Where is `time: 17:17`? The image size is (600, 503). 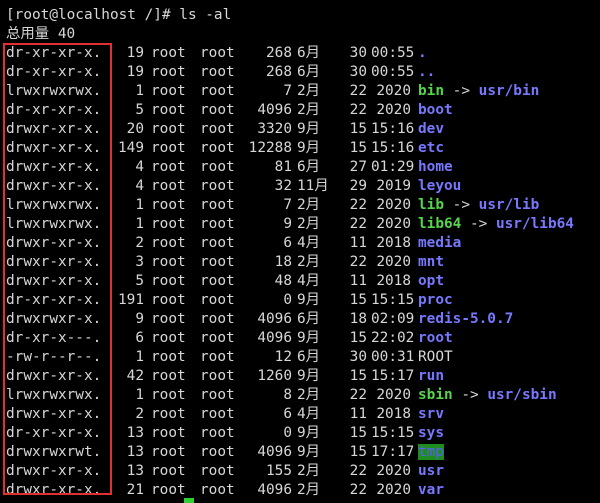 time: 17:17 is located at coordinates (393, 452).